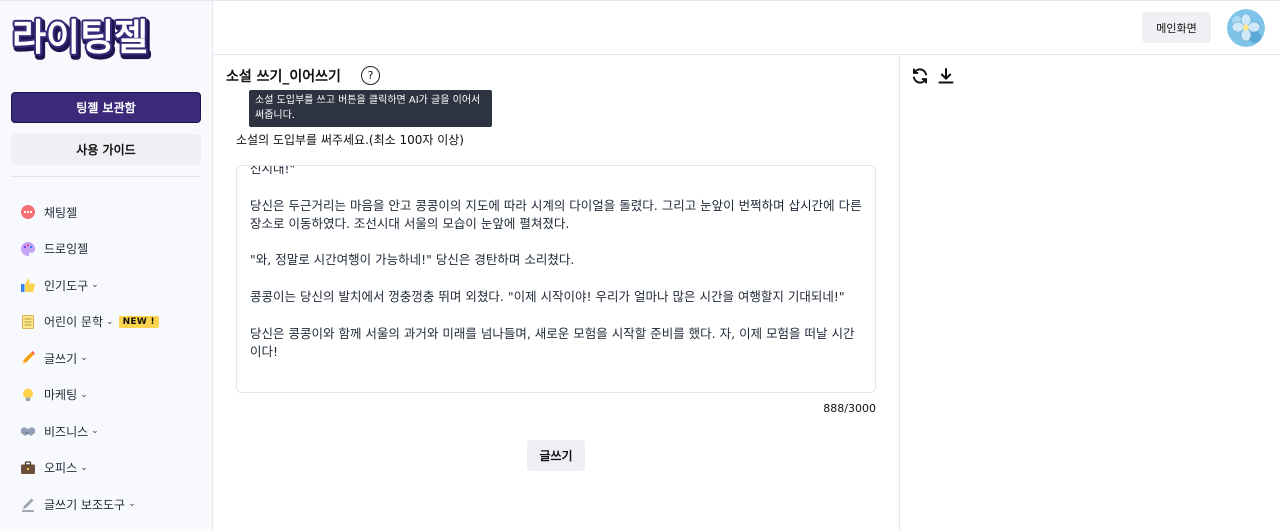 The width and height of the screenshot is (1280, 531). I want to click on sidebar-item-writing: 글쓰기 ⌄, so click(114, 358).